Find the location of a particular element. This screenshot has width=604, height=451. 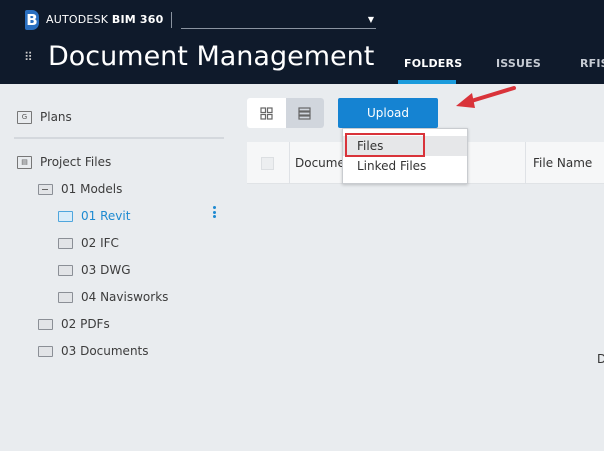

grid-icon is located at coordinates (266, 113).